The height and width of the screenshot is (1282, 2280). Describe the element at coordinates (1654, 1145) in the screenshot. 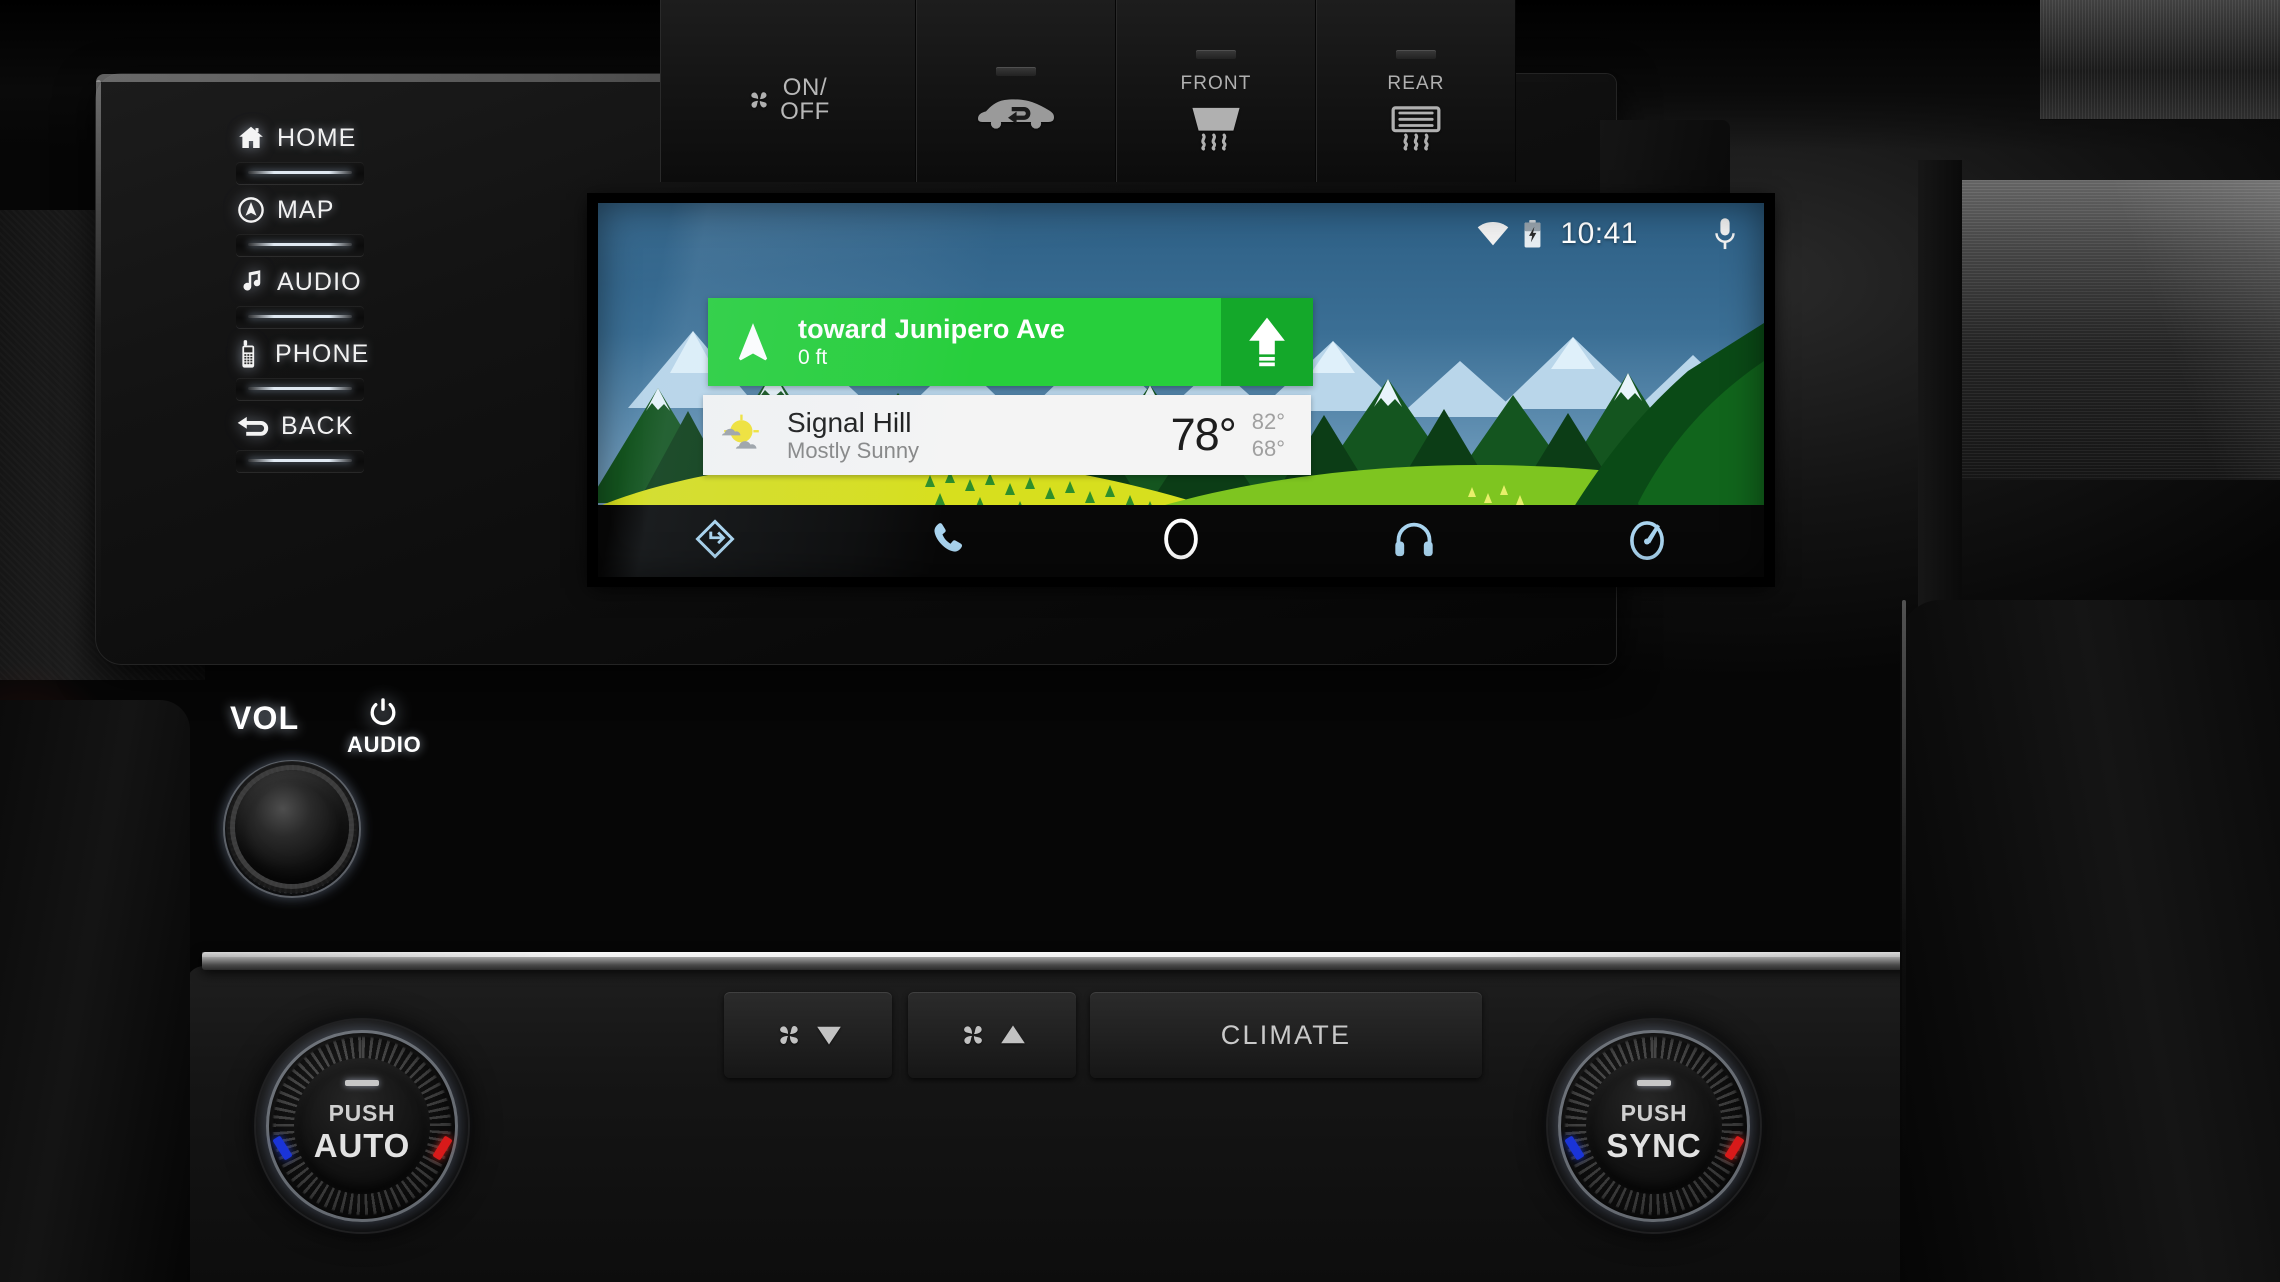

I see `passenger-knob-mode-label: SYNC` at that location.